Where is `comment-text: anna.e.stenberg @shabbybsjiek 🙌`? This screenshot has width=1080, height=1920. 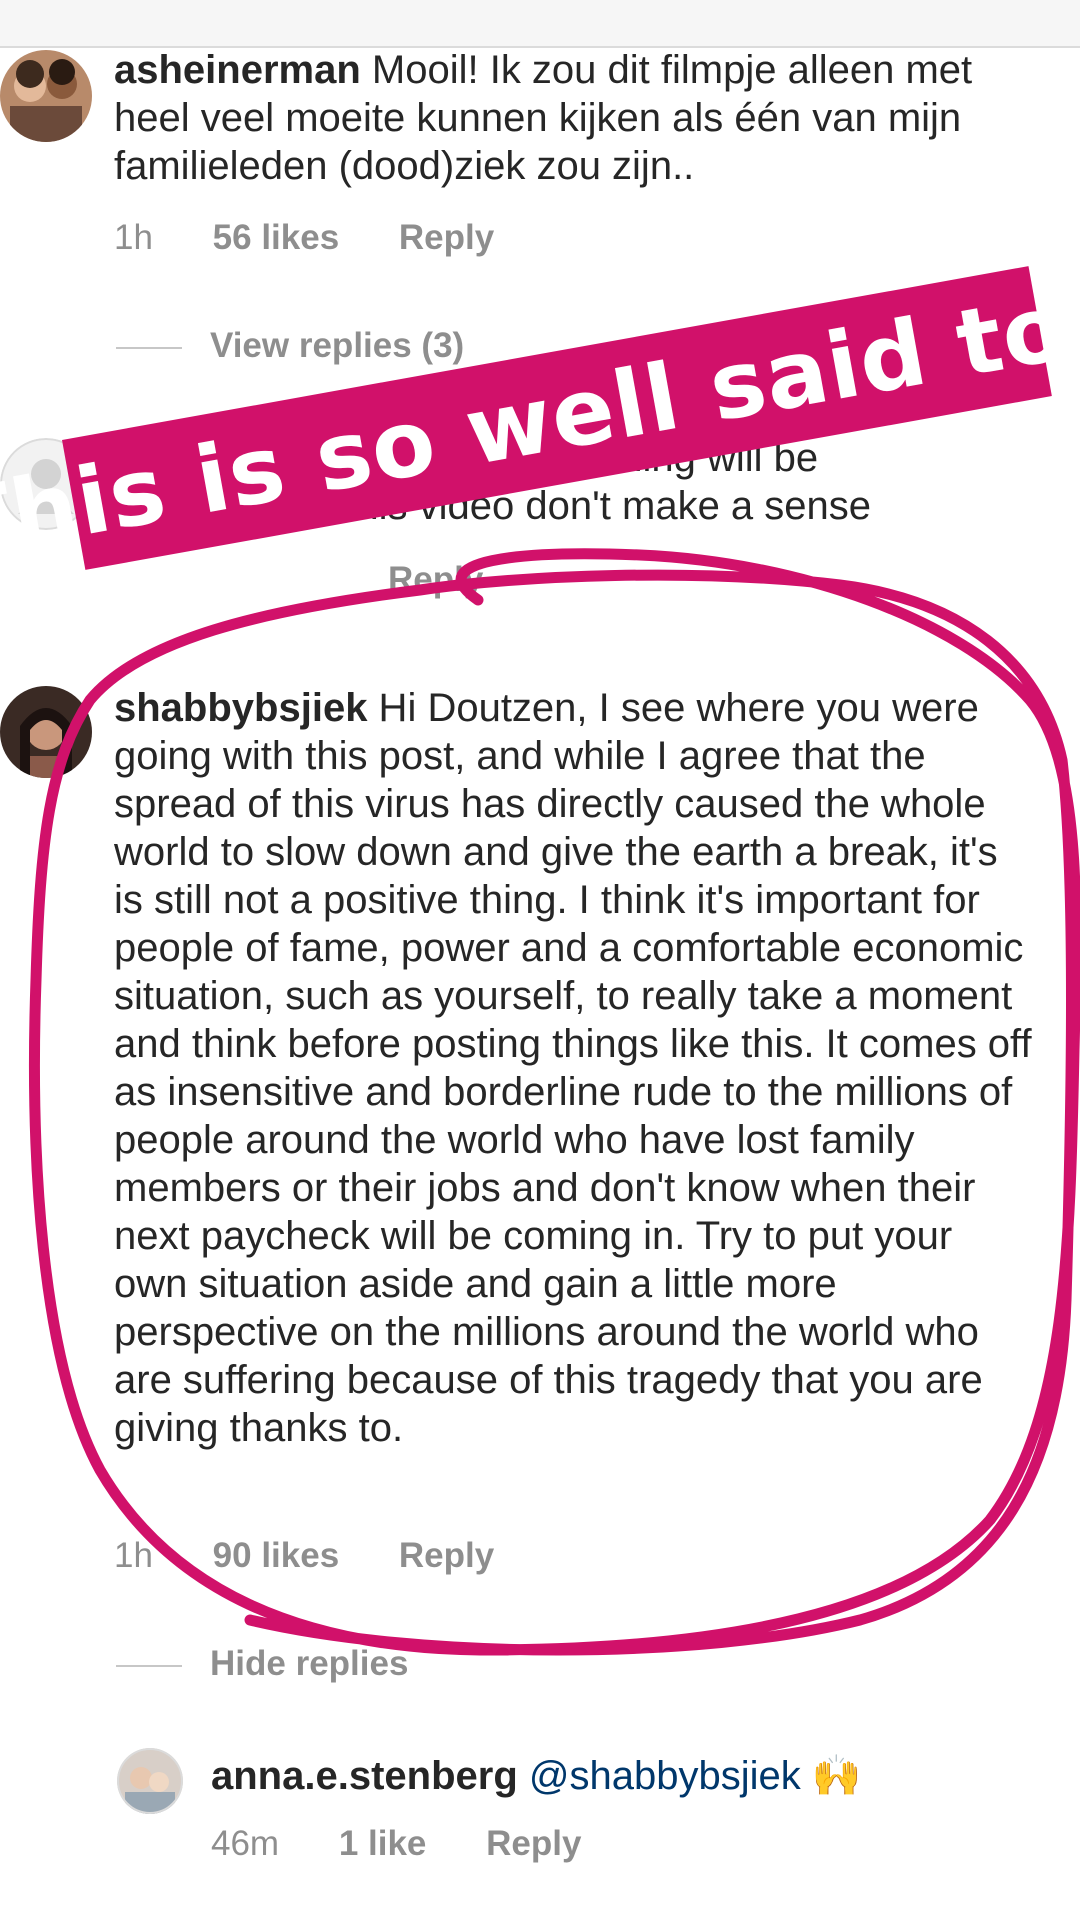
comment-text: anna.e.stenberg @shabbybsjiek 🙌 is located at coordinates (631, 1776).